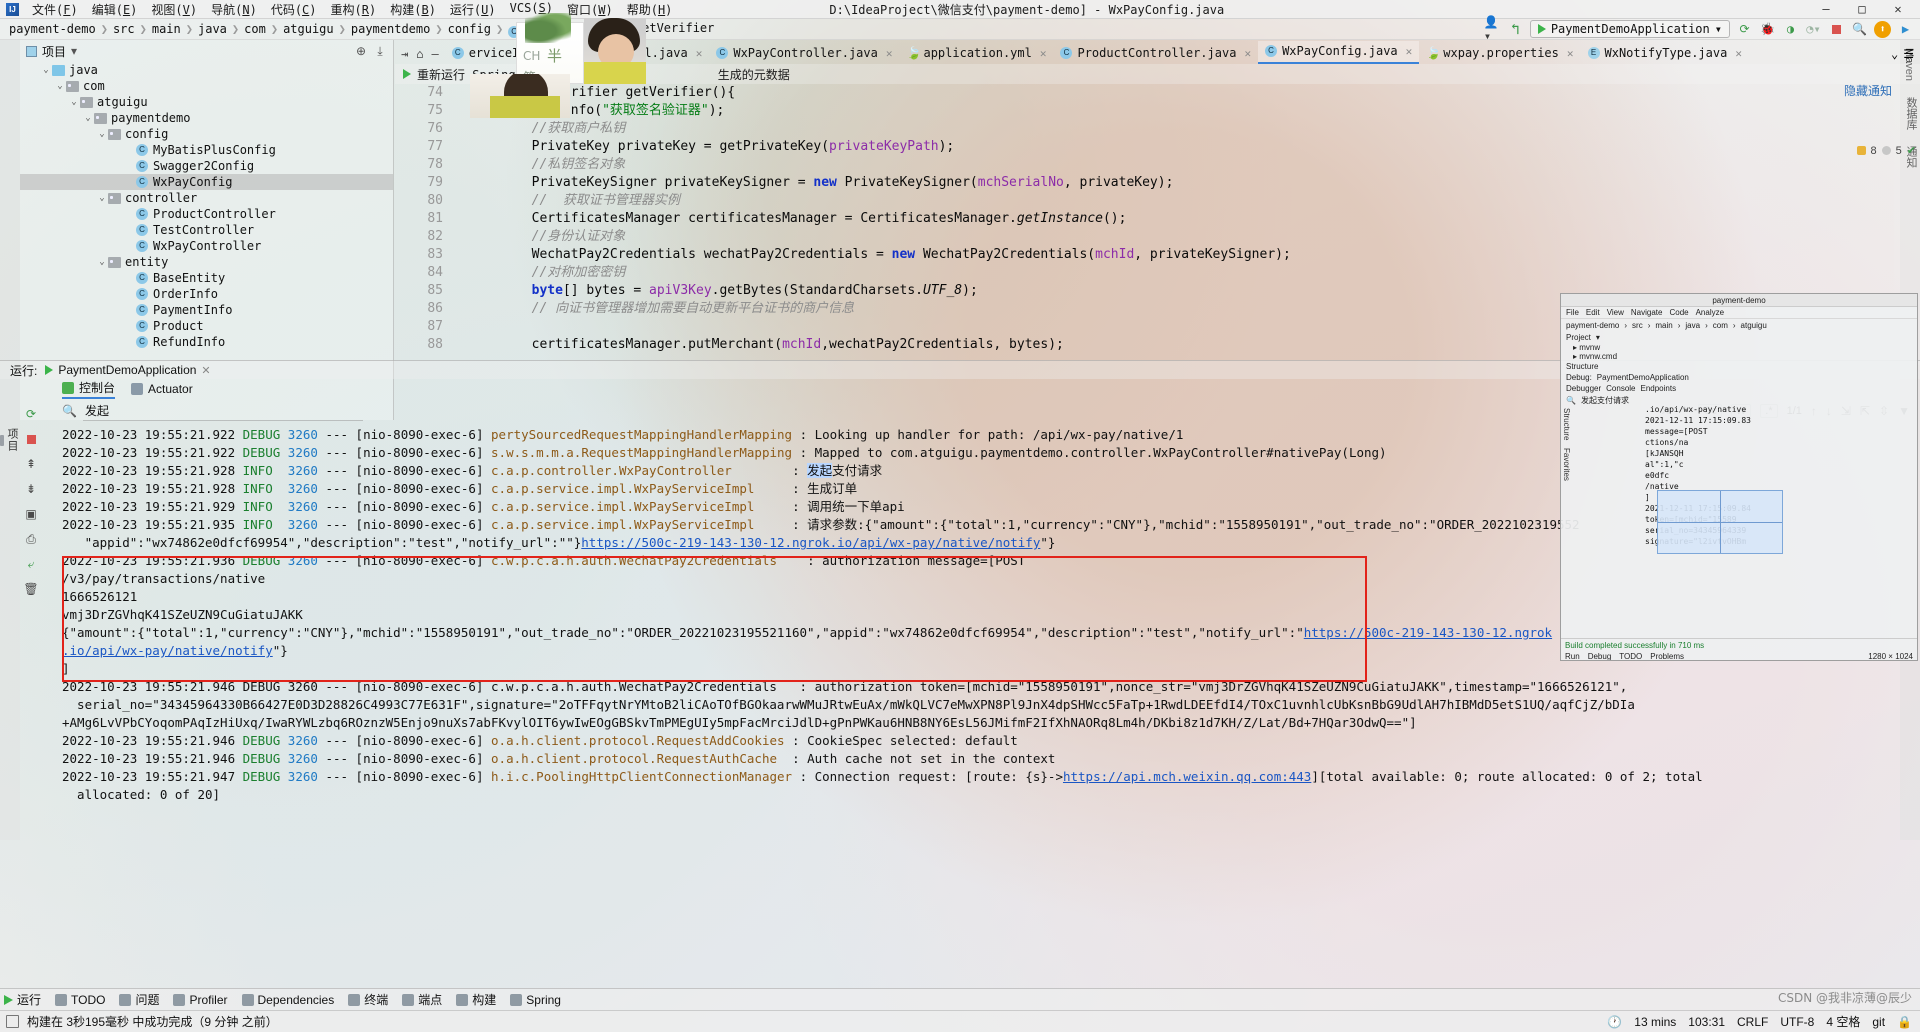 The width and height of the screenshot is (1920, 1032). What do you see at coordinates (206, 294) in the screenshot?
I see `tree-node-OrderInfo: C OrderInfo` at bounding box center [206, 294].